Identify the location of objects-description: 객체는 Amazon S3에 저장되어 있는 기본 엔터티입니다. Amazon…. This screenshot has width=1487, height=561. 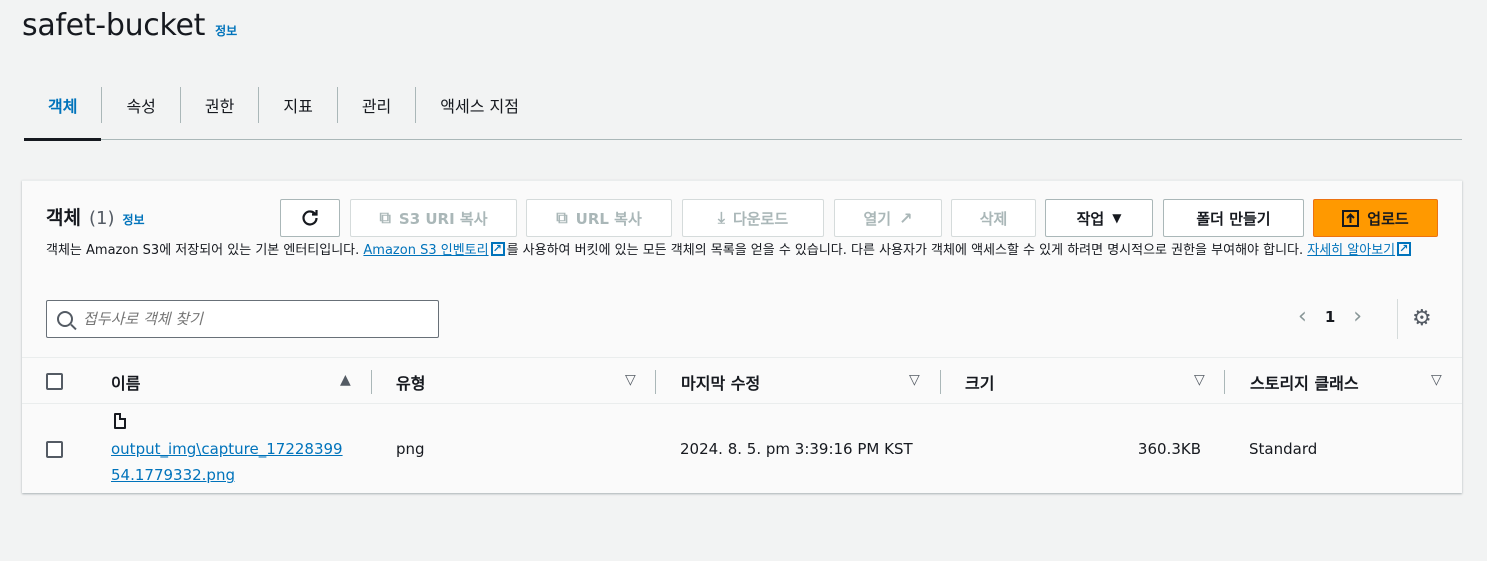
(743, 249).